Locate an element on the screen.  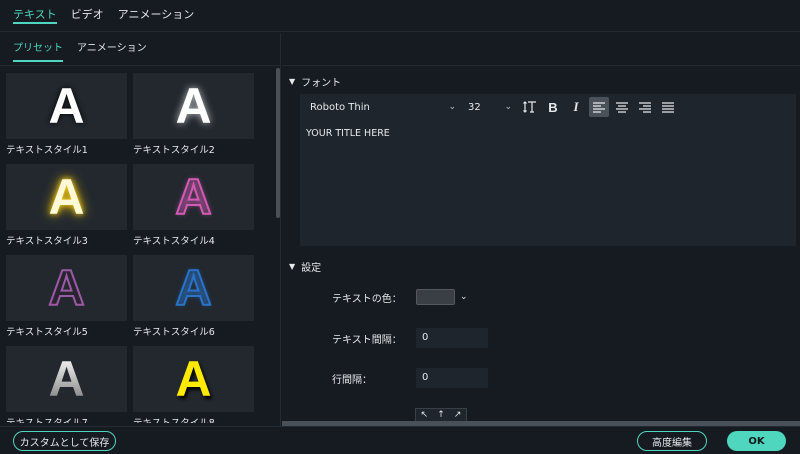
preset-tile: A テキストスタイル1 is located at coordinates (66, 114).